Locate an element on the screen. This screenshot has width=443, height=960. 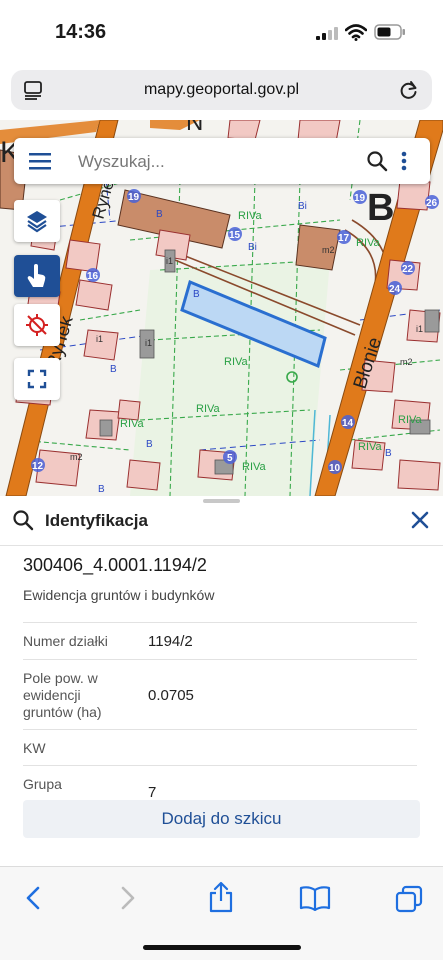
hand-pointer-icon is located at coordinates (36, 275).